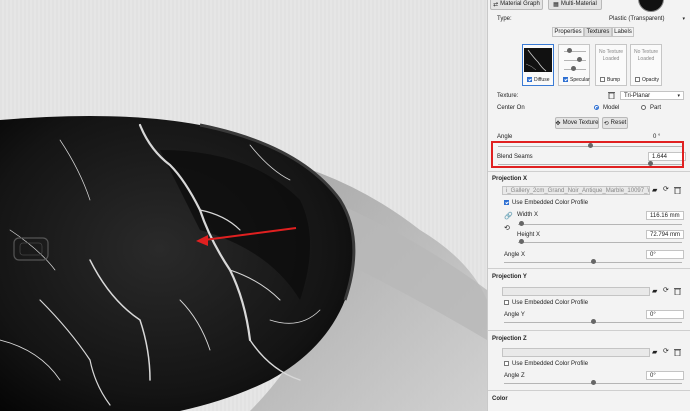 Image resolution: width=690 pixels, height=411 pixels. I want to click on height-x-input: 72.794 mm, so click(665, 234).